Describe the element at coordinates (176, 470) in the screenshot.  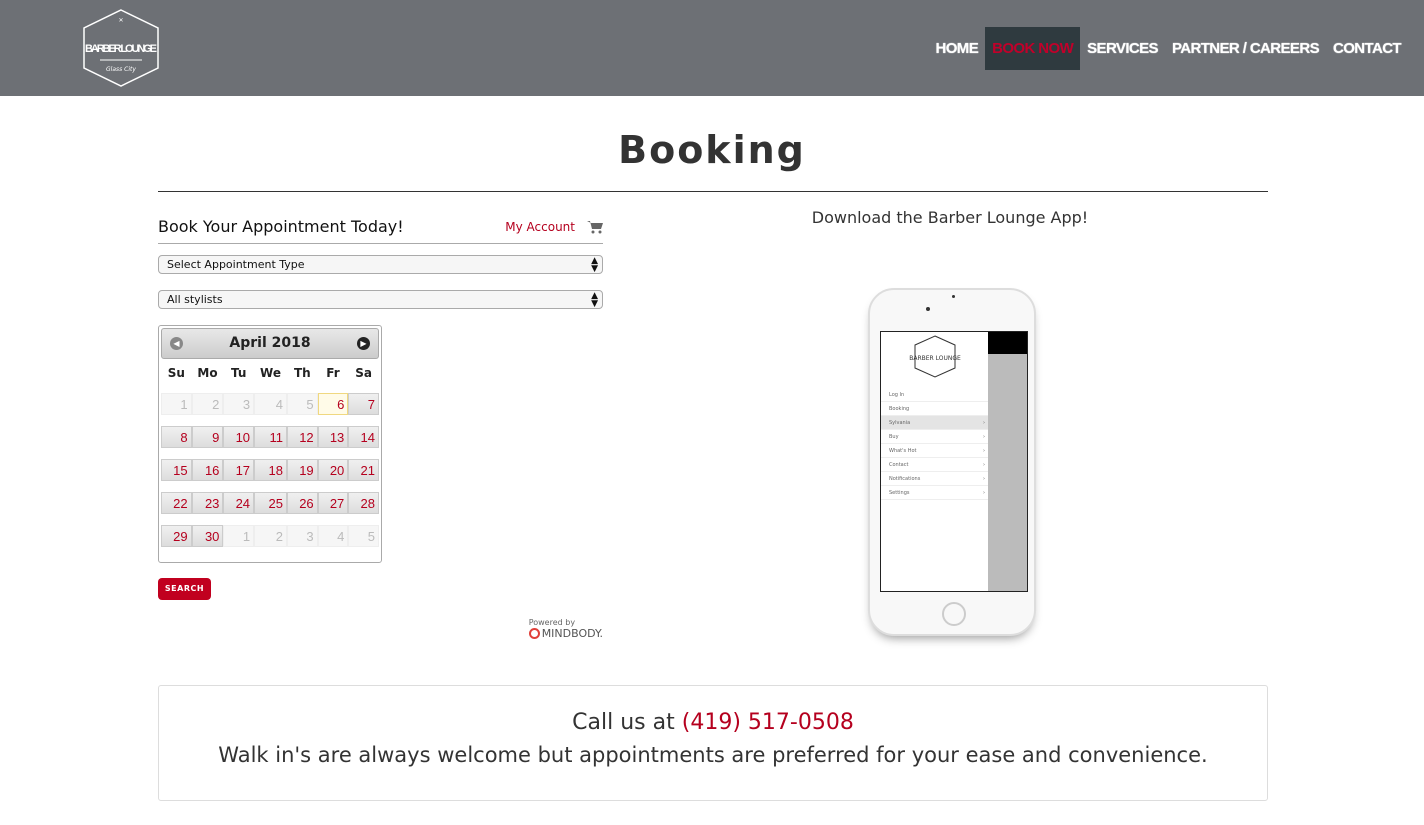
I see `calendar-day: 15` at that location.